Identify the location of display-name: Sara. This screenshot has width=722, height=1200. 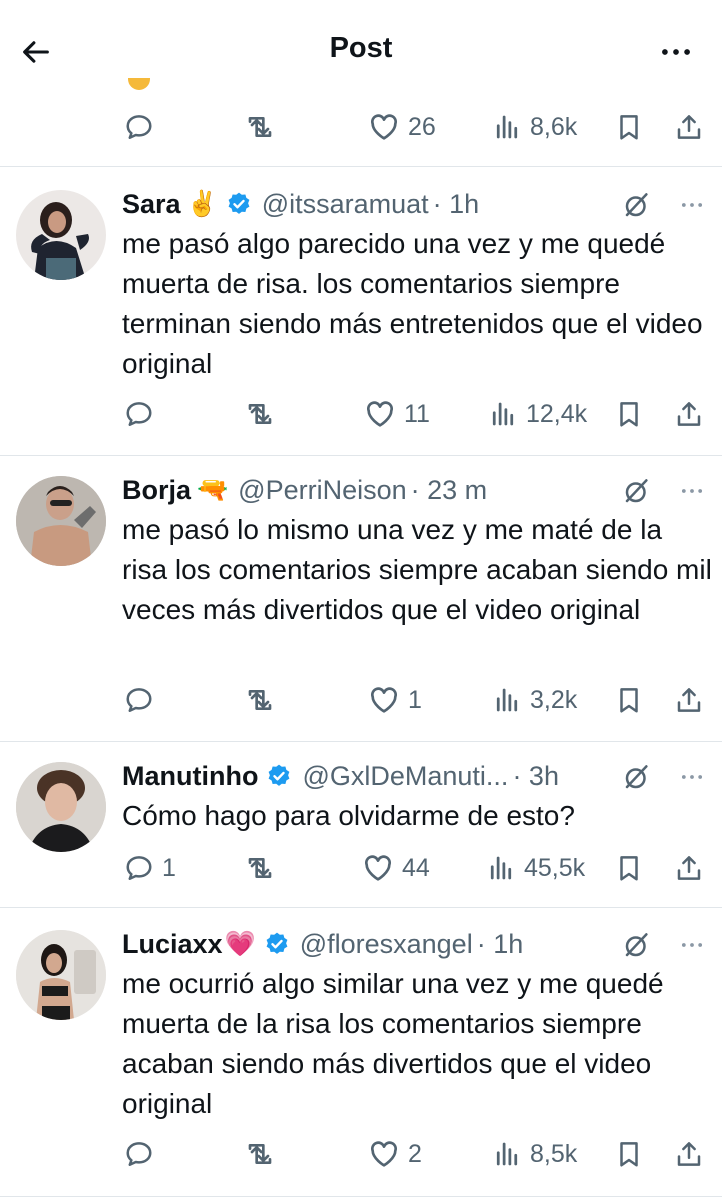
(151, 204).